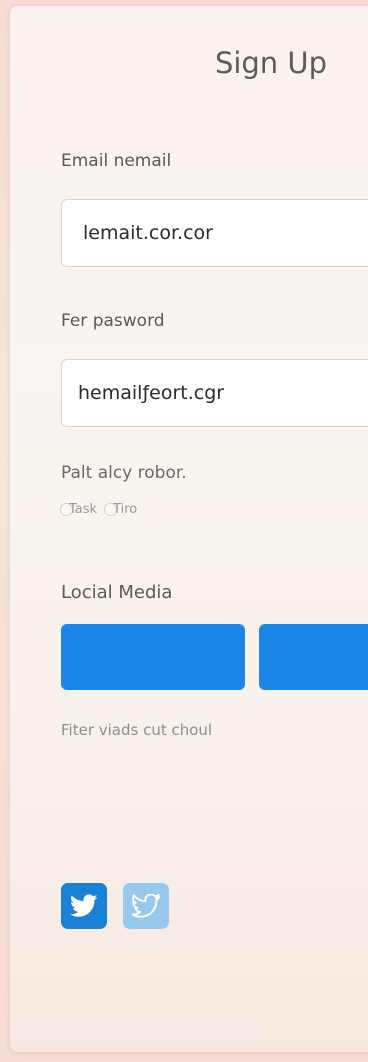  Describe the element at coordinates (125, 509) in the screenshot. I see `radio-option-label: Tiro` at that location.